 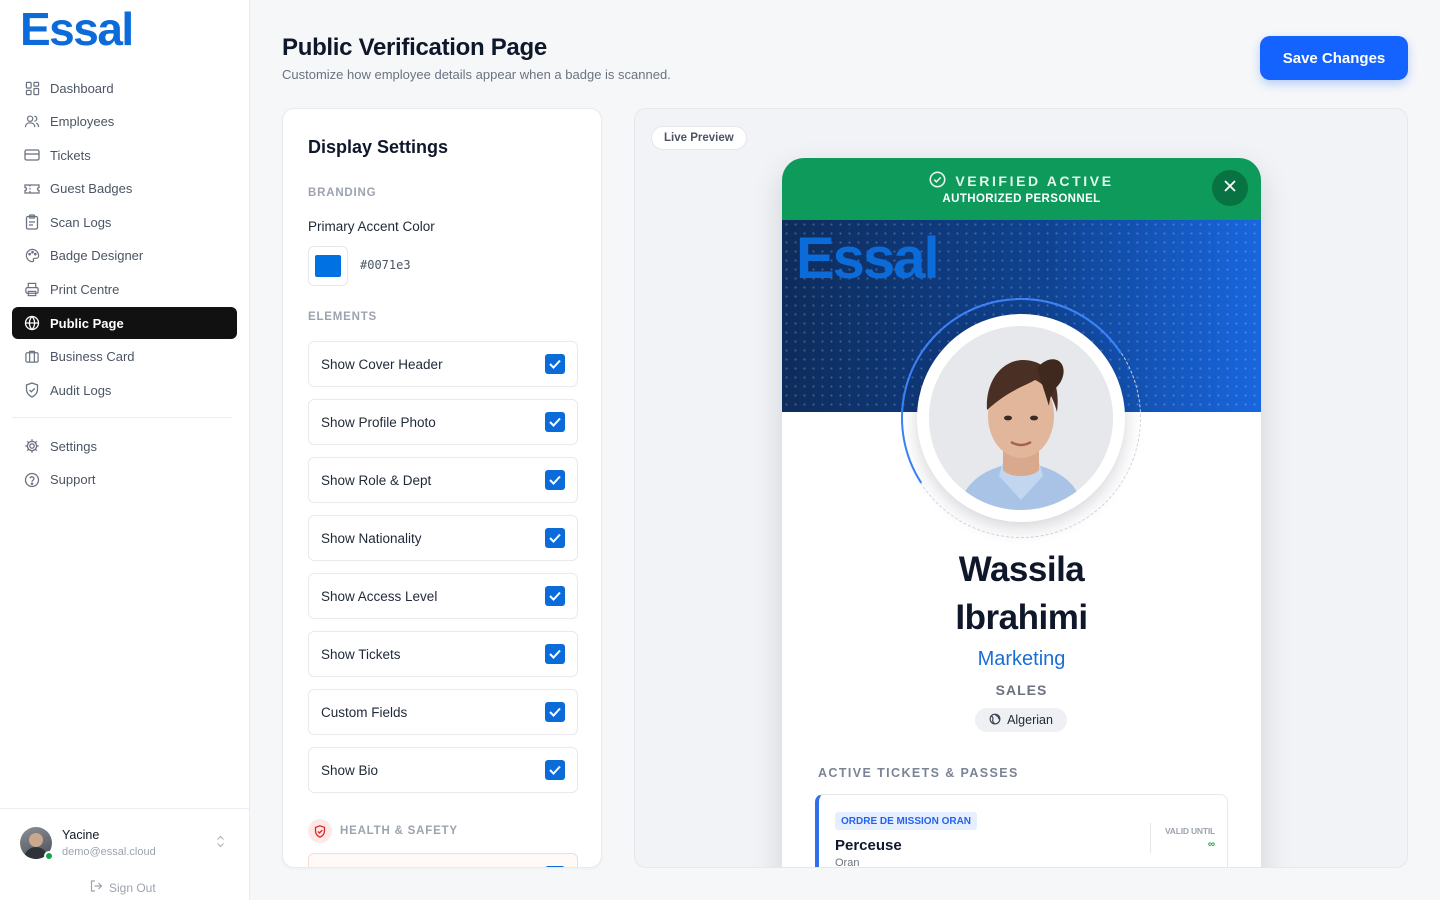 I want to click on sidebar-item-print-centre: Print Centre, so click(x=124, y=290).